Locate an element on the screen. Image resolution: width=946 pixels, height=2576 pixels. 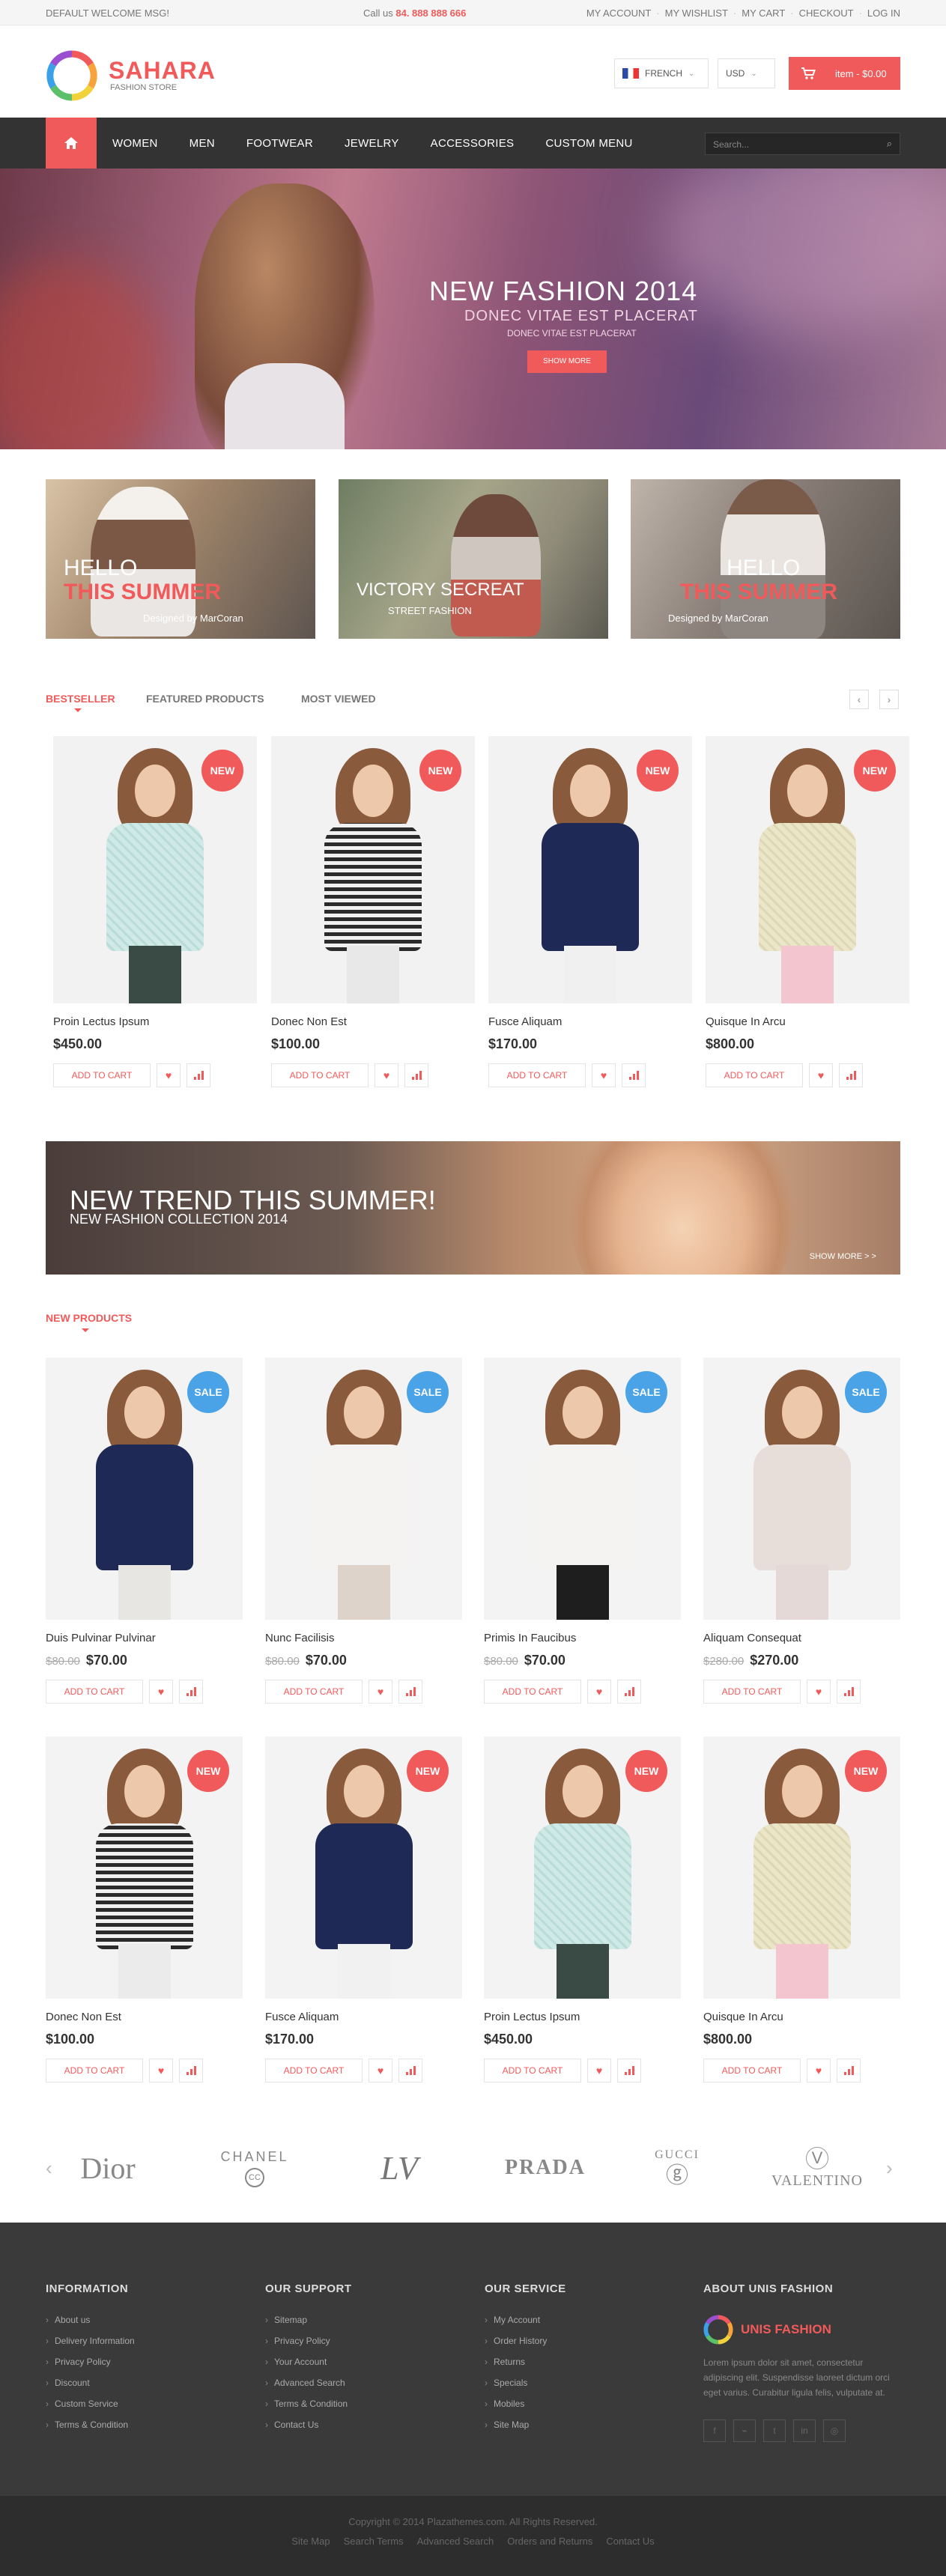
footer-link: Mobiles is located at coordinates (586, 2404).